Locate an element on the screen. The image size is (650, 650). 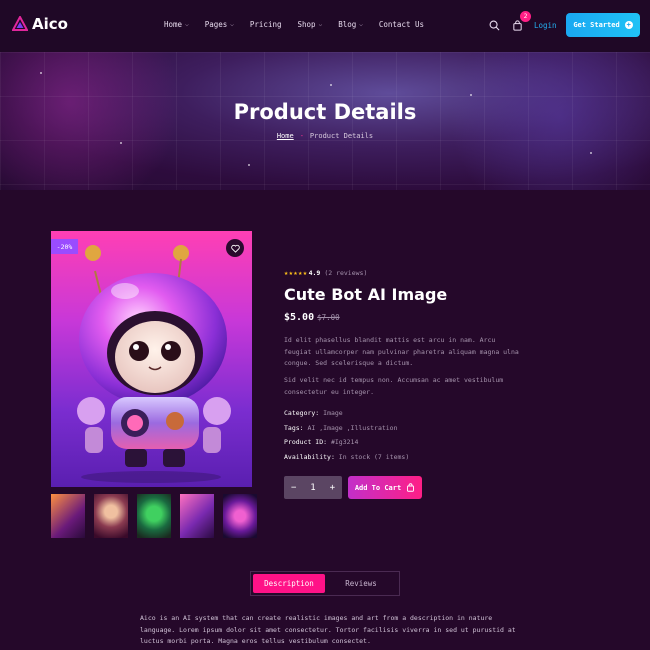
meta-value: AI ,Image ,Illustration is located at coordinates (353, 428).